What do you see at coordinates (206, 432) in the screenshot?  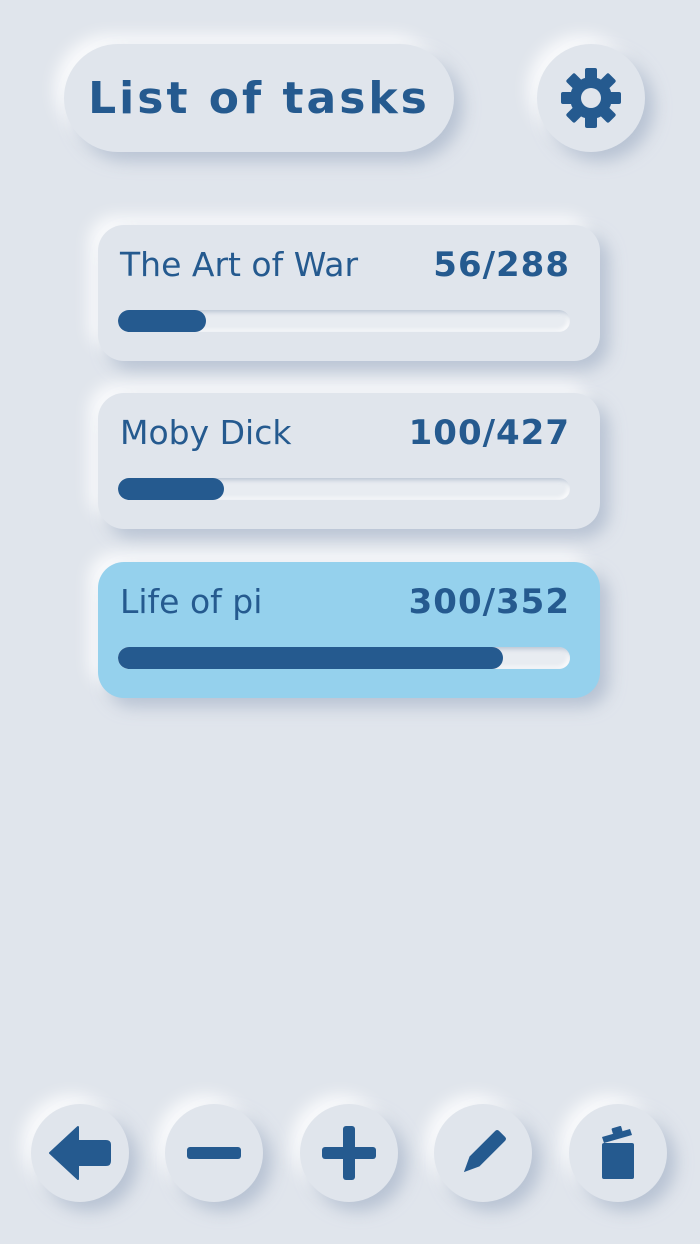 I see `task-name: Moby Dick` at bounding box center [206, 432].